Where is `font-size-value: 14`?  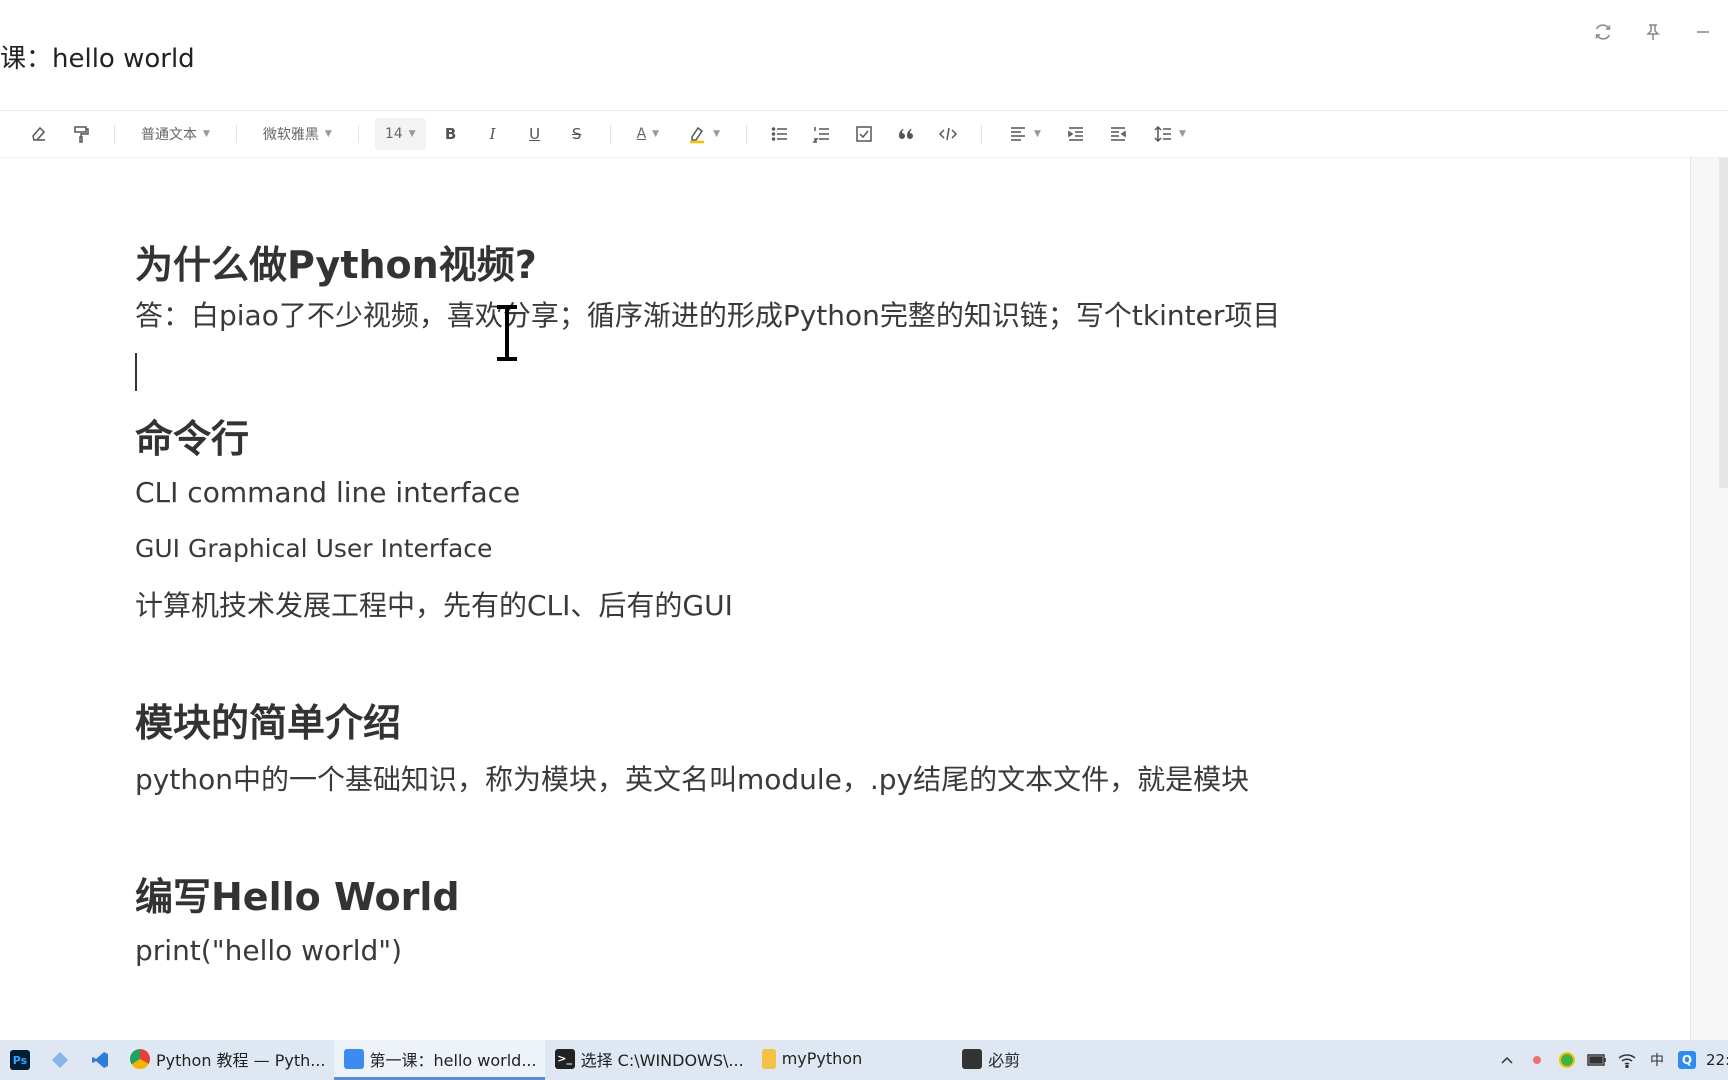 font-size-value: 14 is located at coordinates (393, 134).